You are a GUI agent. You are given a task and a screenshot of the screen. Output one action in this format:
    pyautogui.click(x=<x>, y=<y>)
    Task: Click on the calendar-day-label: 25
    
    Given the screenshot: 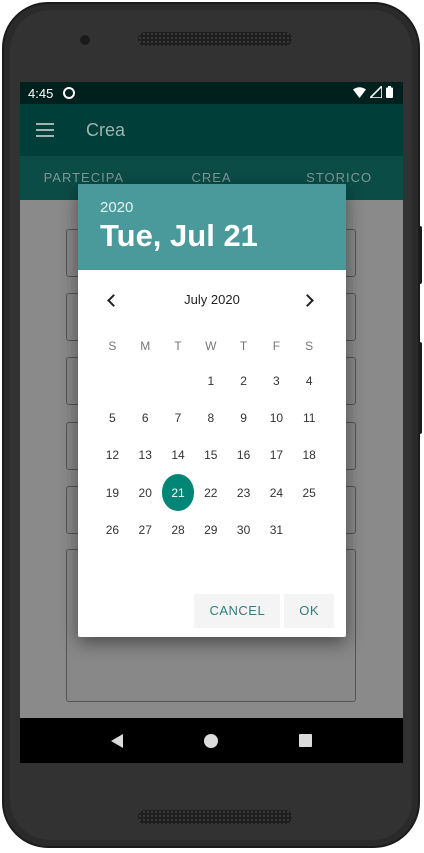 What is the action you would take?
    pyautogui.click(x=309, y=492)
    